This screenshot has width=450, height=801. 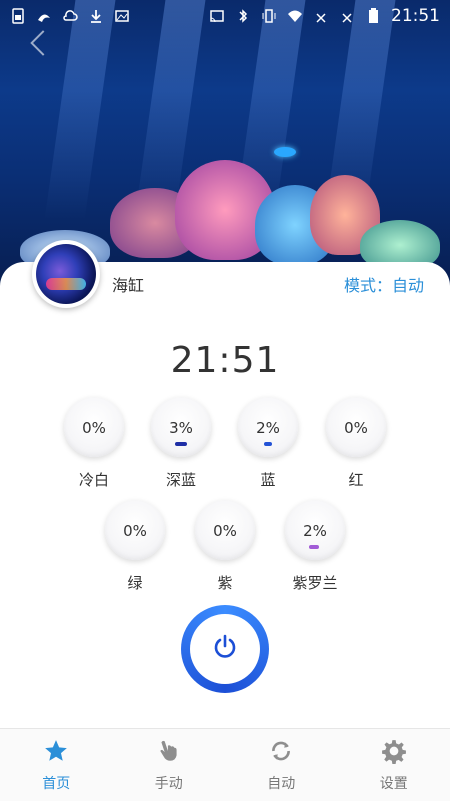 I want to click on channel-label: 冷白, so click(x=93, y=480).